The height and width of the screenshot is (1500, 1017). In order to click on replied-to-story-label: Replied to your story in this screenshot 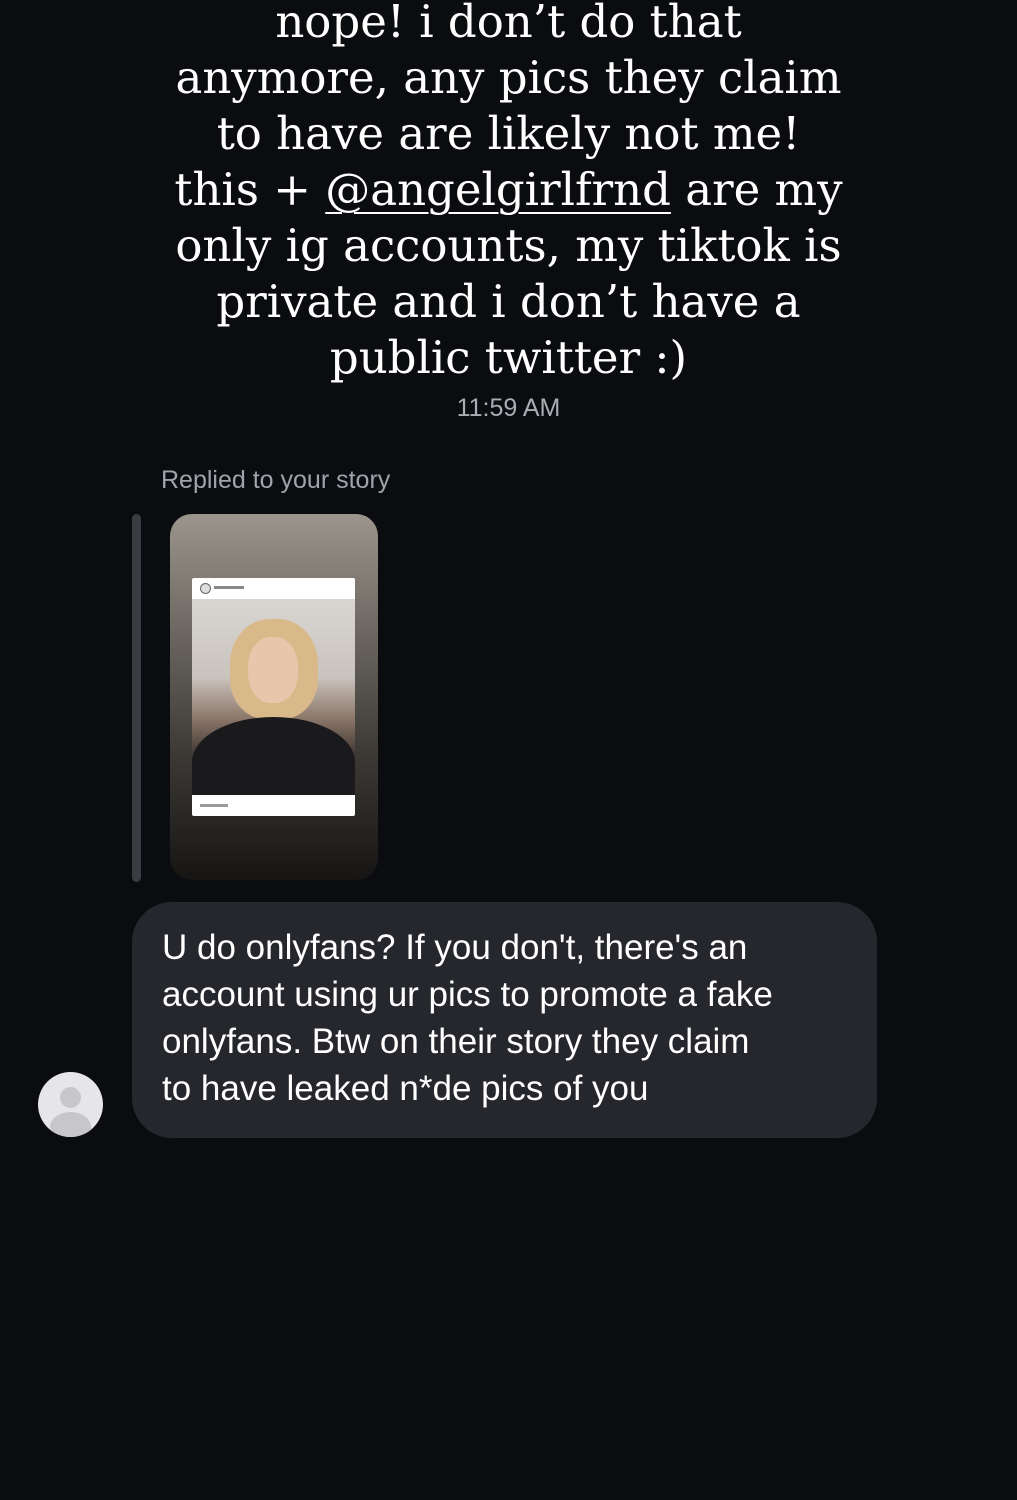, I will do `click(276, 480)`.